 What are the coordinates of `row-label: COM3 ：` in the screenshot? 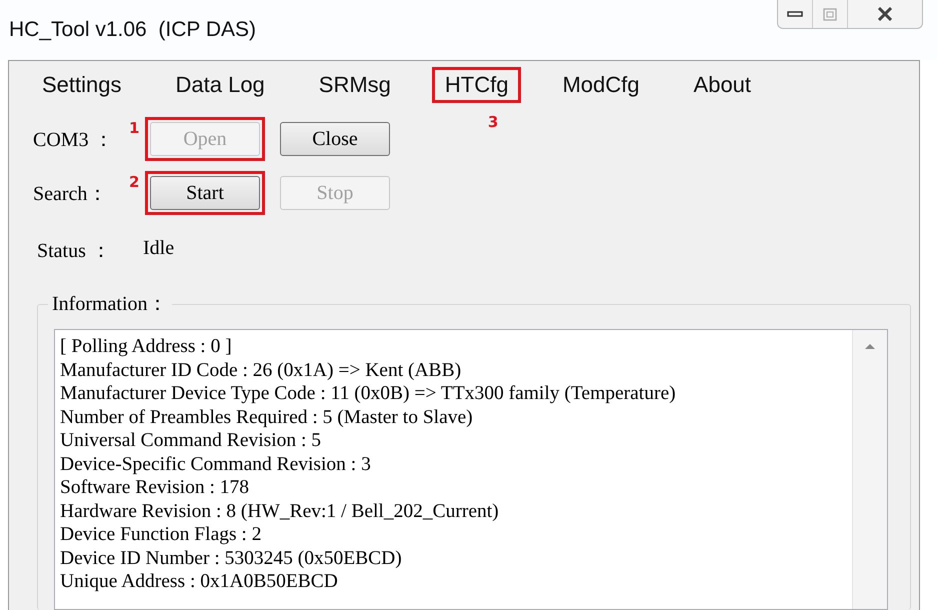 It's located at (74, 140).